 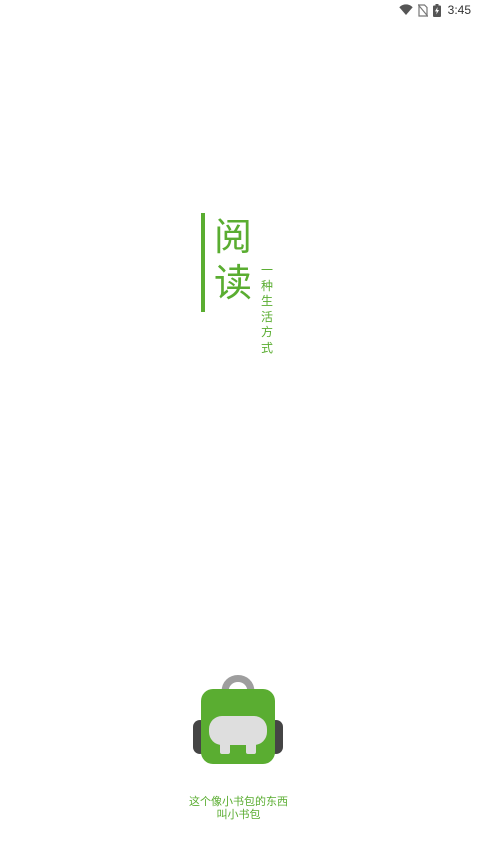 I want to click on no-sim-icon, so click(x=422, y=10).